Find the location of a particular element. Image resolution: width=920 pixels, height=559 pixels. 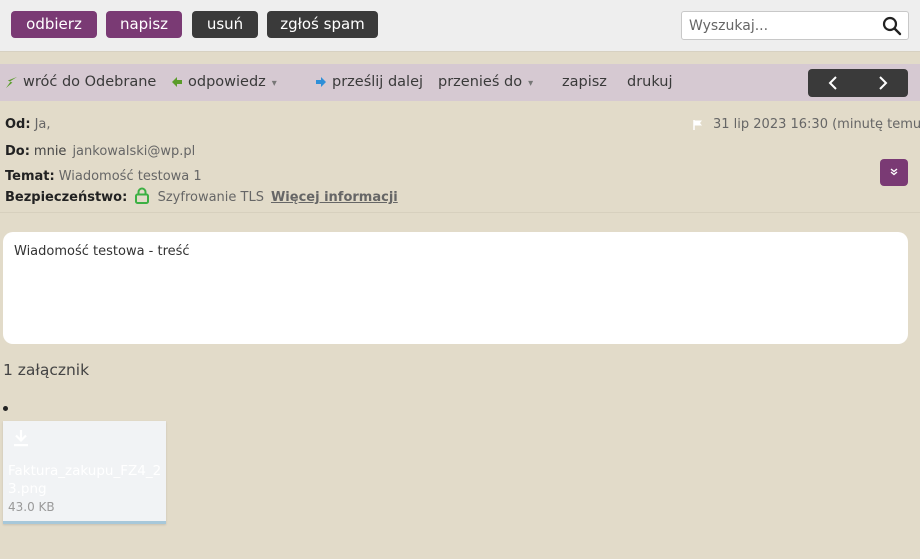

attachment-count: 1 załącznik is located at coordinates (46, 370).